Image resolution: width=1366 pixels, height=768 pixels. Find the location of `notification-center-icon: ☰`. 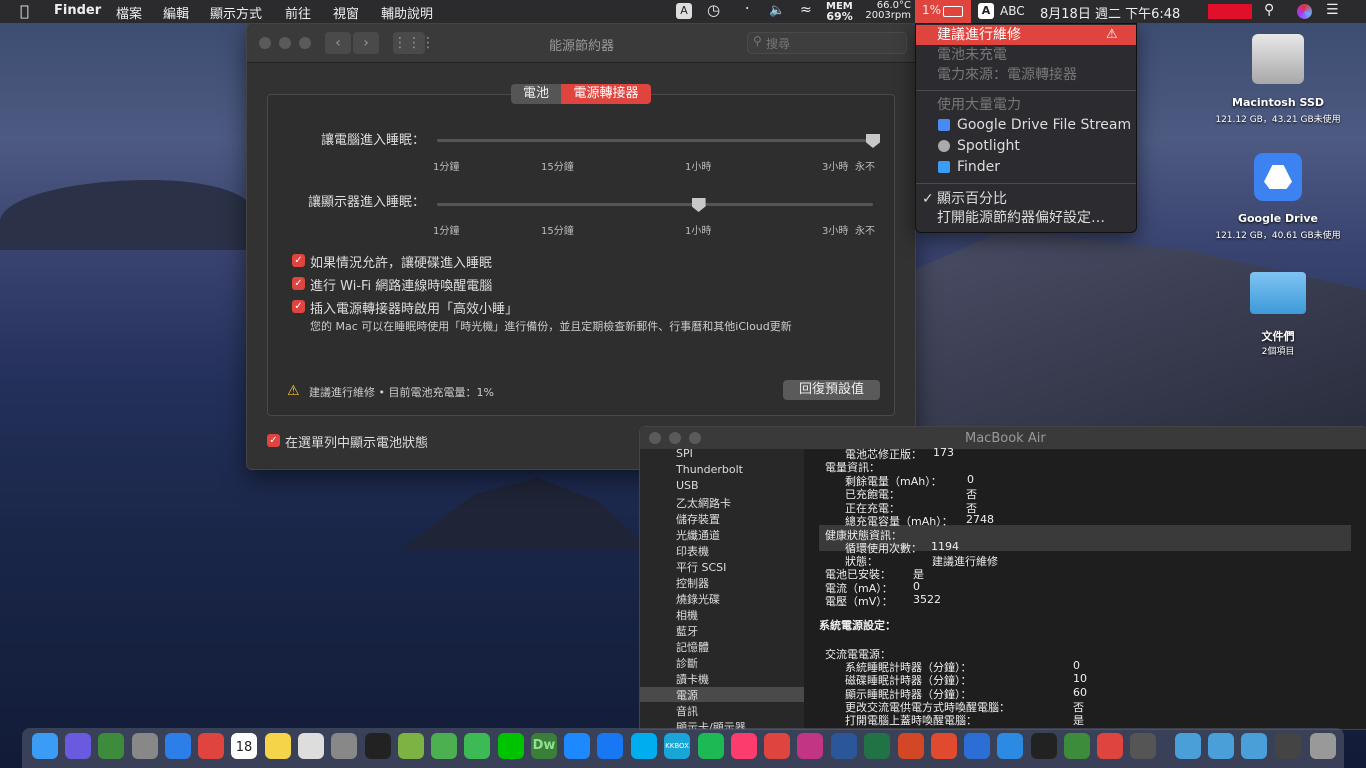

notification-center-icon: ☰ is located at coordinates (1332, 10).